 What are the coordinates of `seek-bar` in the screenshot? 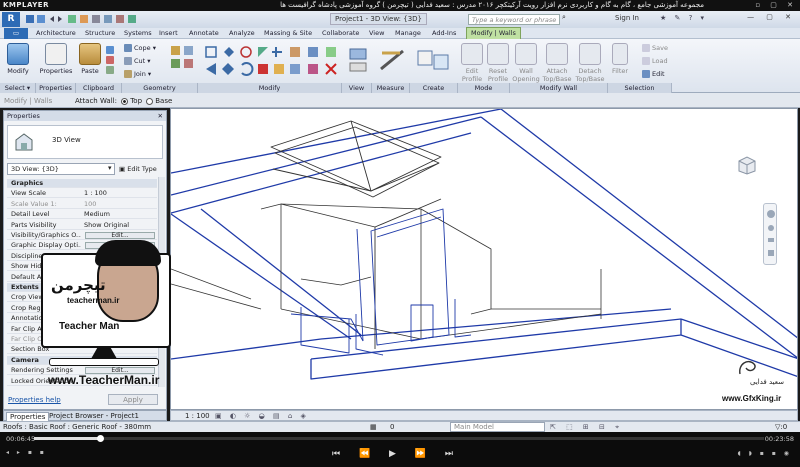 It's located at (399, 438).